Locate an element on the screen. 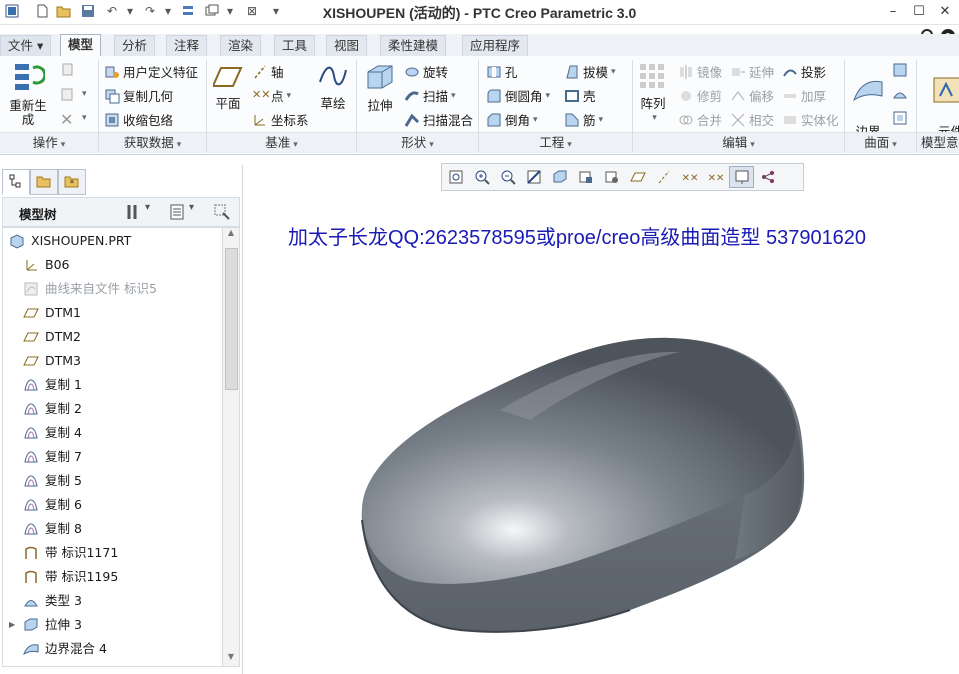 Image resolution: width=959 pixels, height=674 pixels. tree-item: 复制 7 is located at coordinates (52, 457).